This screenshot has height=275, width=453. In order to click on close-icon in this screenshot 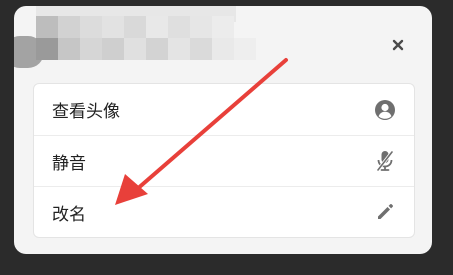, I will do `click(398, 45)`.